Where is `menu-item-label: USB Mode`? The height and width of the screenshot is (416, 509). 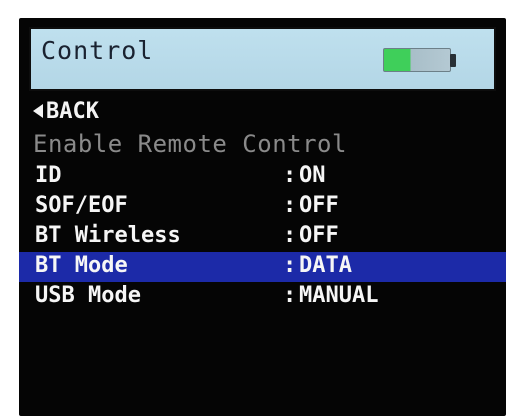
menu-item-label: USB Mode is located at coordinates (88, 295).